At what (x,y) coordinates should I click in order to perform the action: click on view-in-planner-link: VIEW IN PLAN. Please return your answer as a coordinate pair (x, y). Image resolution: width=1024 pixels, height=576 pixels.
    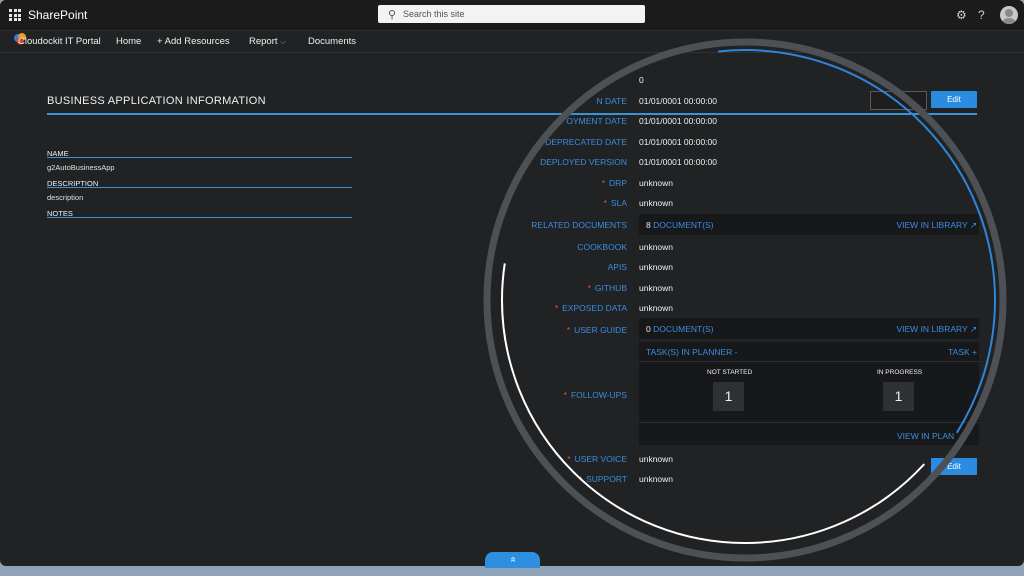
    Looking at the image, I should click on (925, 436).